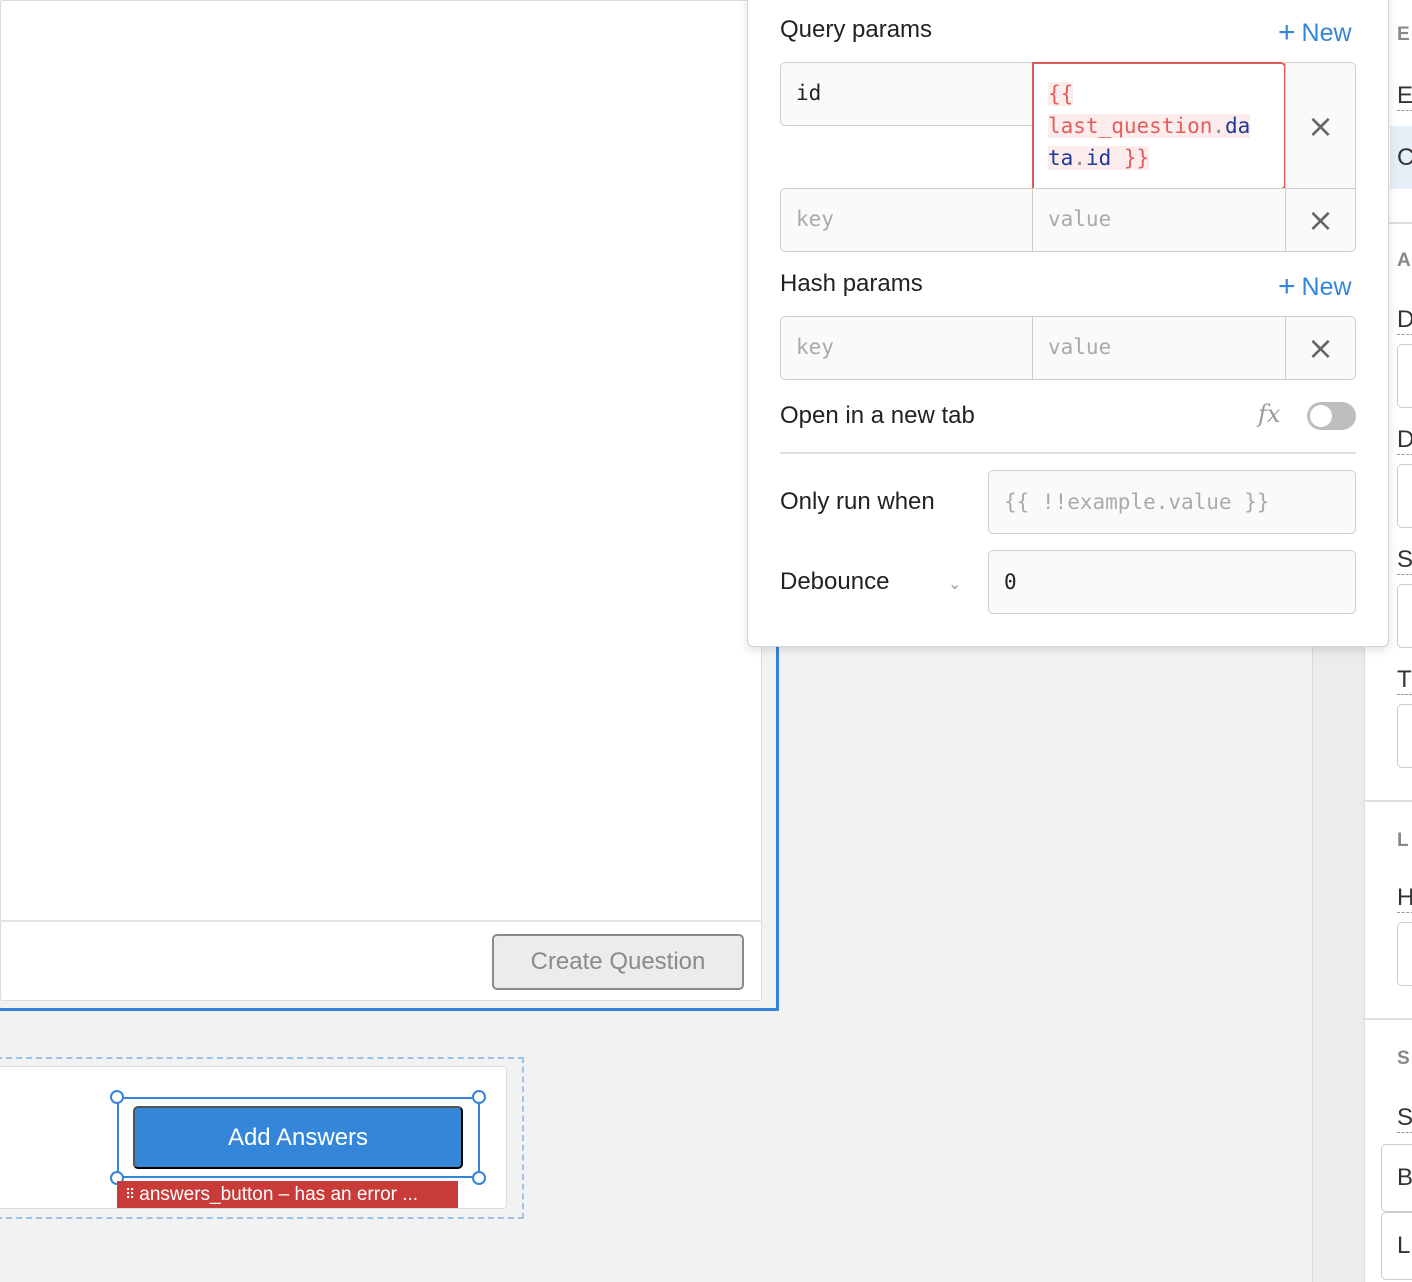  Describe the element at coordinates (1238, 126) in the screenshot. I see `code-token: da` at that location.